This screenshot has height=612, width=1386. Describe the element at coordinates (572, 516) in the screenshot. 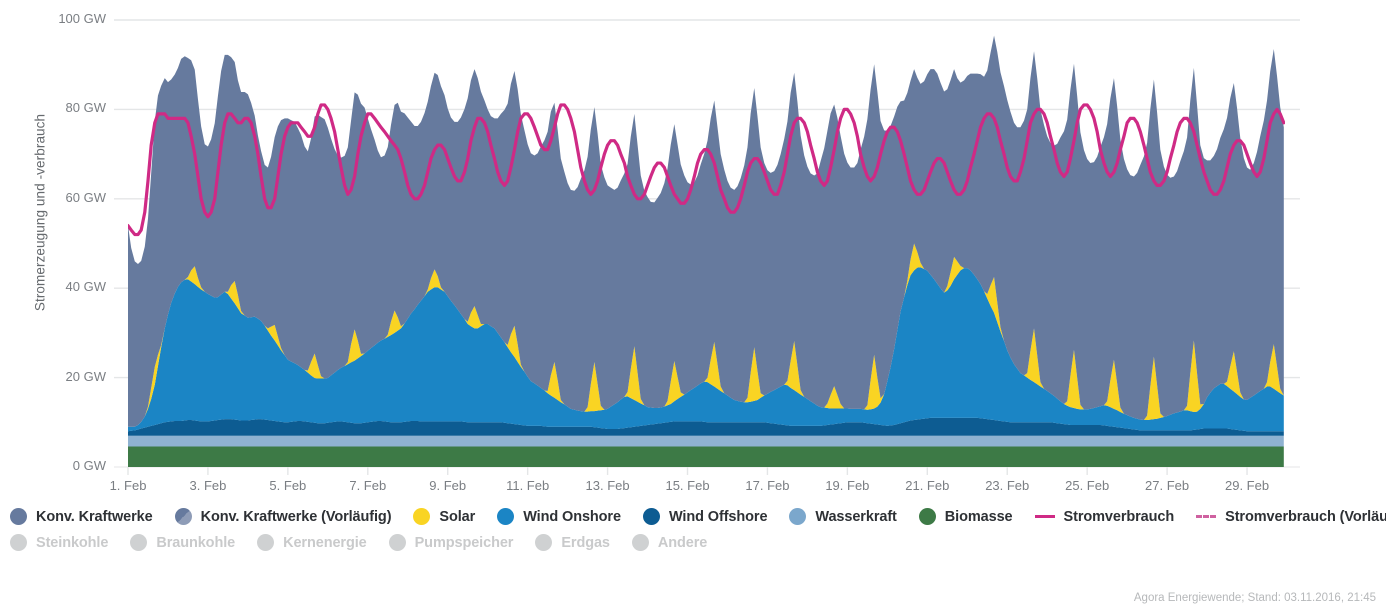

I see `legend-item-label: Wind Onshore` at that location.